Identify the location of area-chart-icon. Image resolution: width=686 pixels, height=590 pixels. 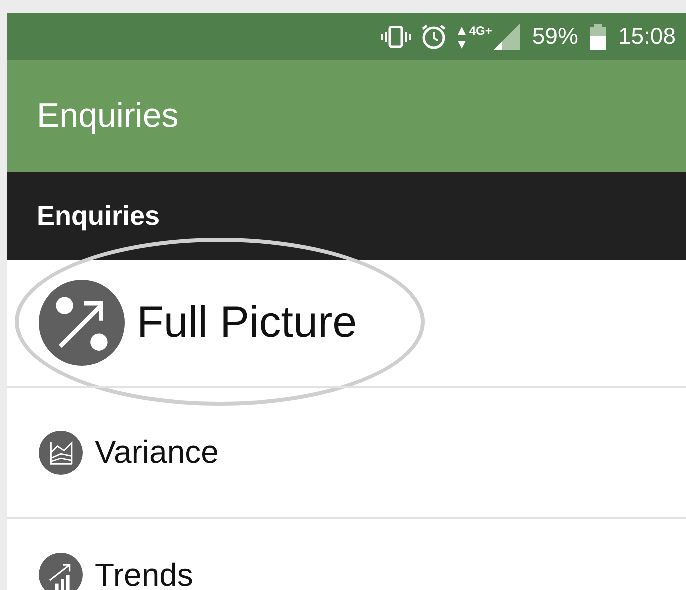
(61, 452).